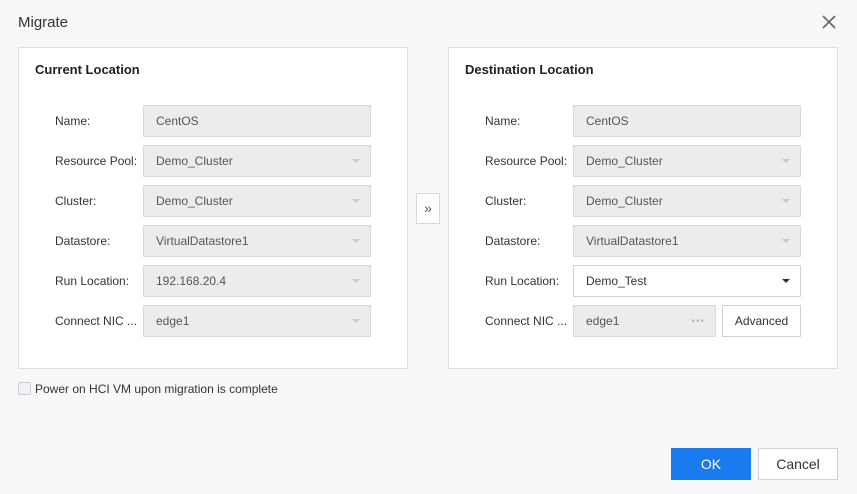 This screenshot has width=857, height=494. What do you see at coordinates (711, 464) in the screenshot?
I see `ok-button: OK` at bounding box center [711, 464].